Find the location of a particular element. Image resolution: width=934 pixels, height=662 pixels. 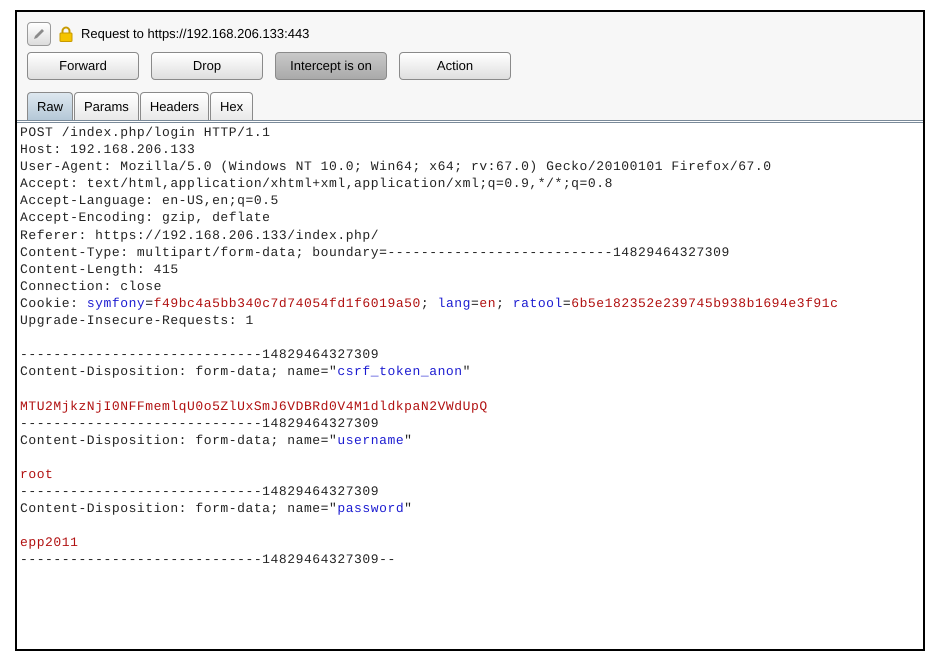

toolbar-button: Forward is located at coordinates (83, 66).